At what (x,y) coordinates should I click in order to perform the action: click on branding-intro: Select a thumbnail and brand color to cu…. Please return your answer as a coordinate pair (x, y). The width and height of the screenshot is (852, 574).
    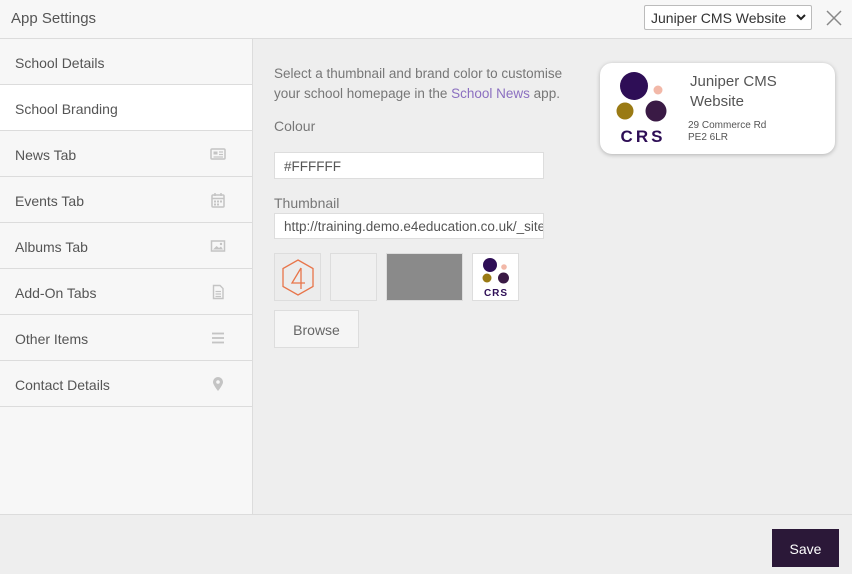
    Looking at the image, I should click on (424, 84).